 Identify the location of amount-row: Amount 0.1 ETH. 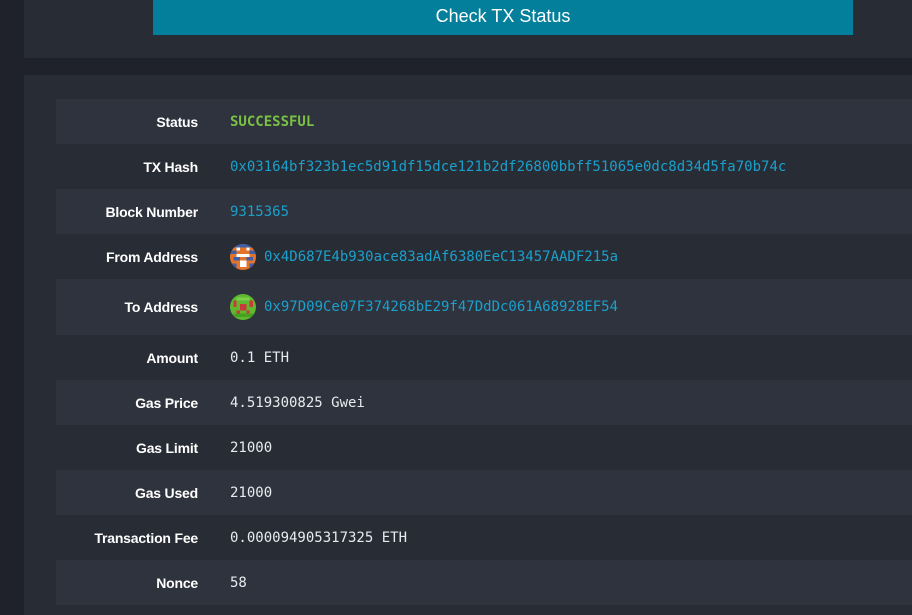
(484, 357).